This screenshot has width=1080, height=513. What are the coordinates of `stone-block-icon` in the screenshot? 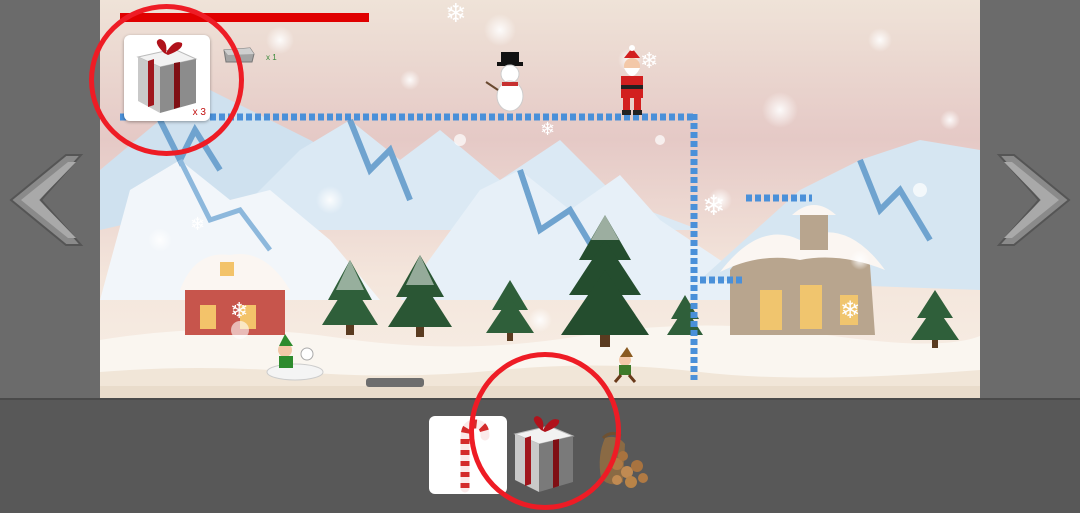 It's located at (239, 55).